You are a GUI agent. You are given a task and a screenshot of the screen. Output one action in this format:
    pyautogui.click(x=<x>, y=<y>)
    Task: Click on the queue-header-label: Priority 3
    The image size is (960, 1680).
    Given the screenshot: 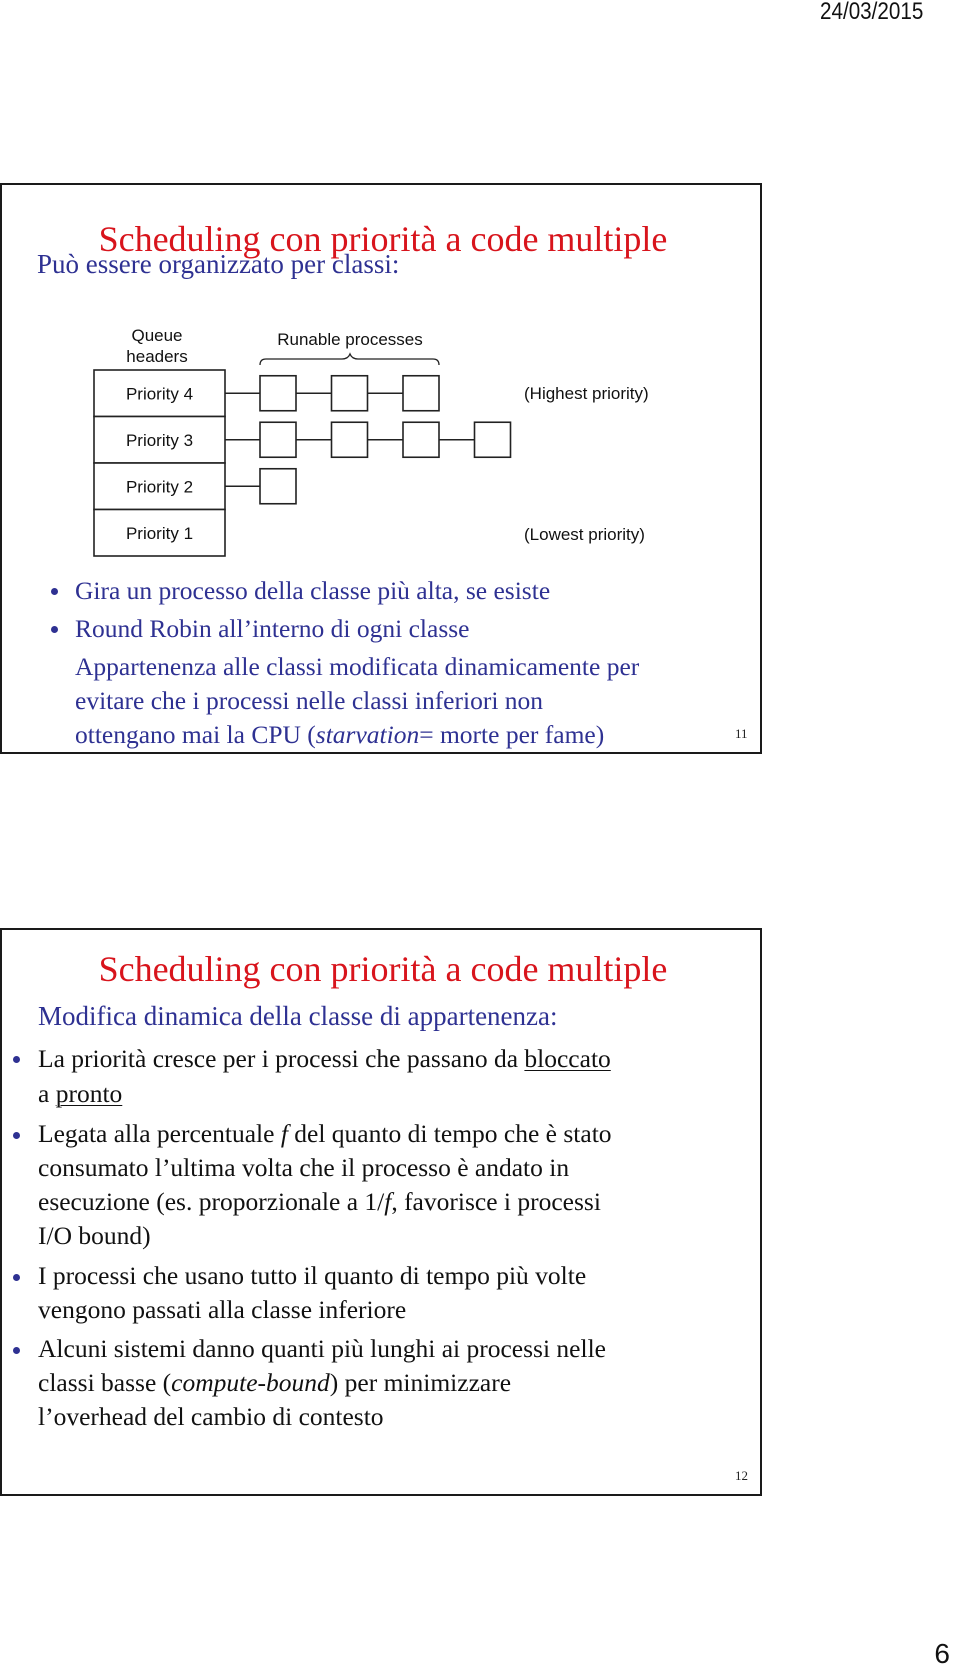 What is the action you would take?
    pyautogui.click(x=159, y=440)
    